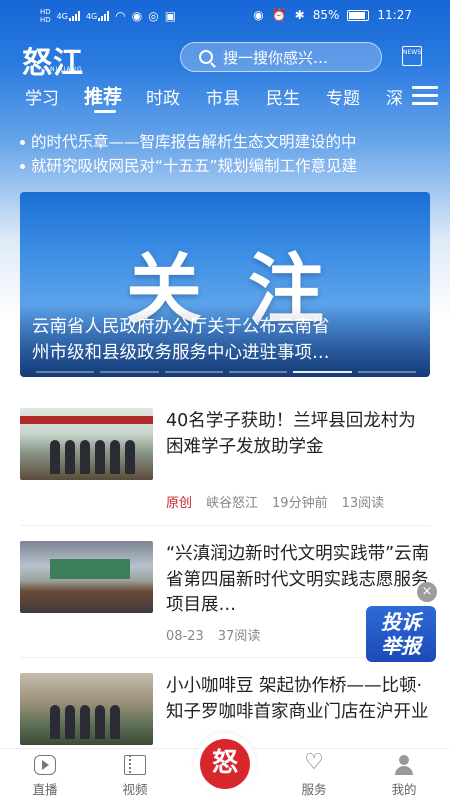 This screenshot has width=450, height=800. I want to click on status-left: HD HD 4G 4G ◠ ◉ ◎ ▣, so click(108, 16).